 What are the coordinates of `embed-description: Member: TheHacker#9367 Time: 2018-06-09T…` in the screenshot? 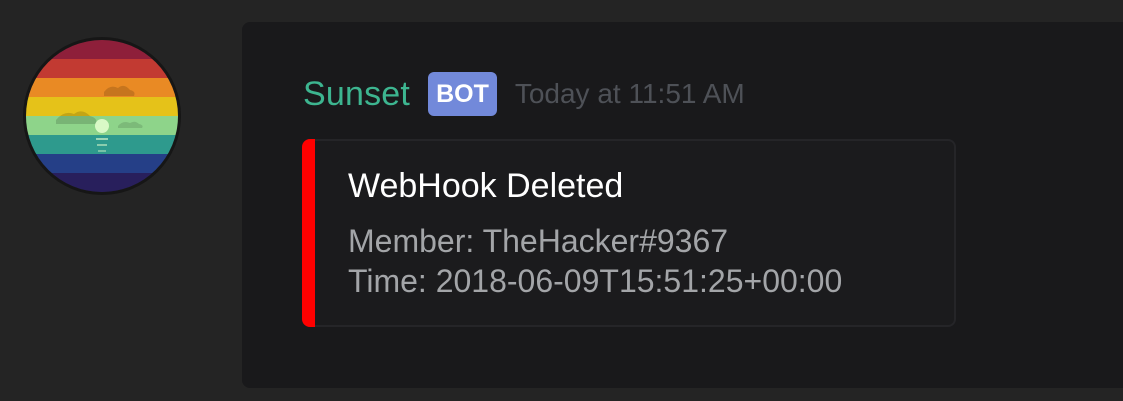 It's located at (595, 261).